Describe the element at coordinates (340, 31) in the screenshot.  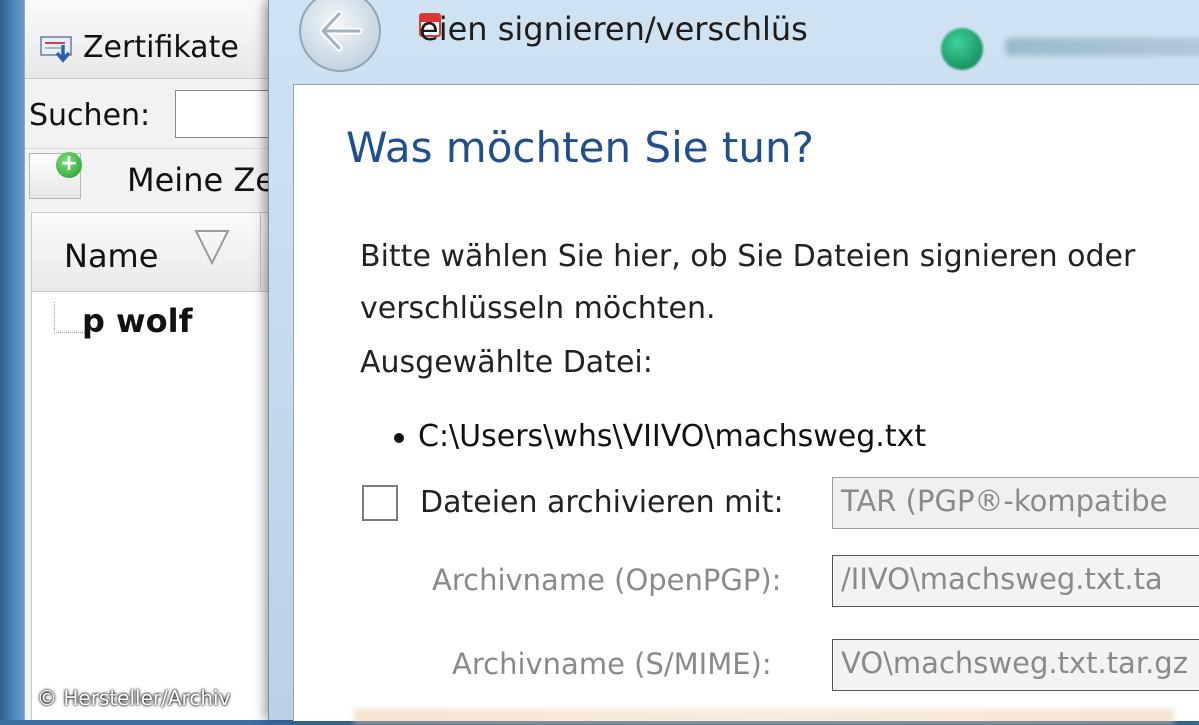
I see `back-arrow-icon` at that location.